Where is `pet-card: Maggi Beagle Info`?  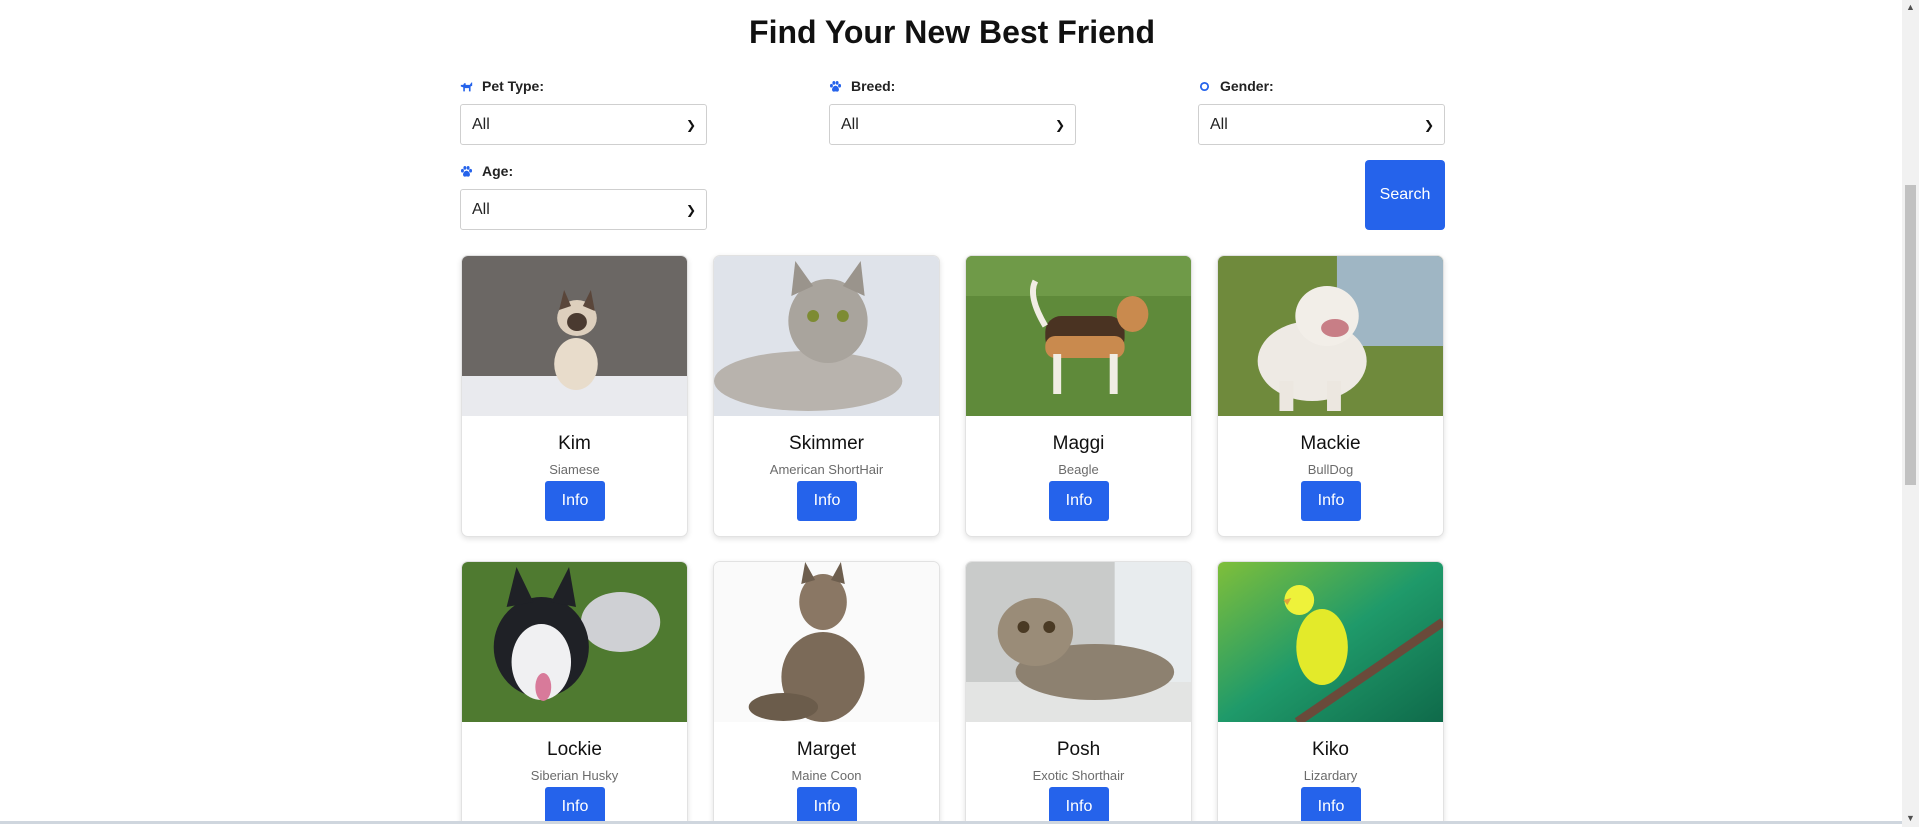 pet-card: Maggi Beagle Info is located at coordinates (1078, 396).